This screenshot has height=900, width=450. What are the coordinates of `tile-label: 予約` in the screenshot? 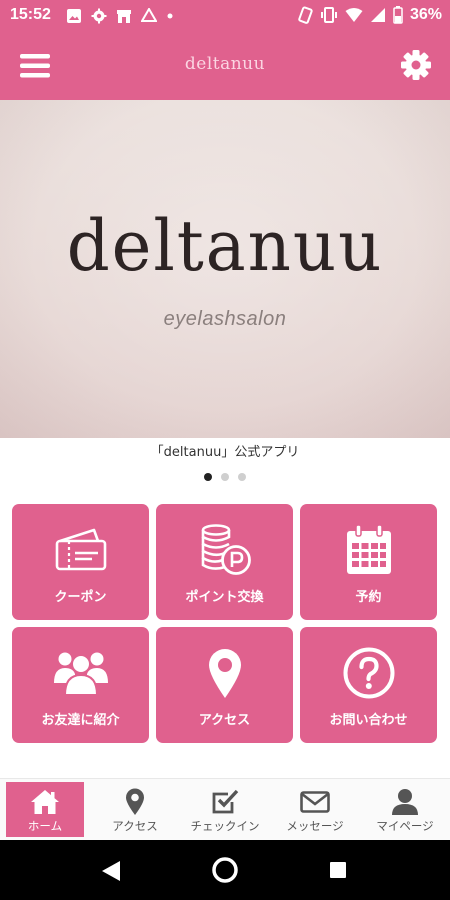 It's located at (368, 597).